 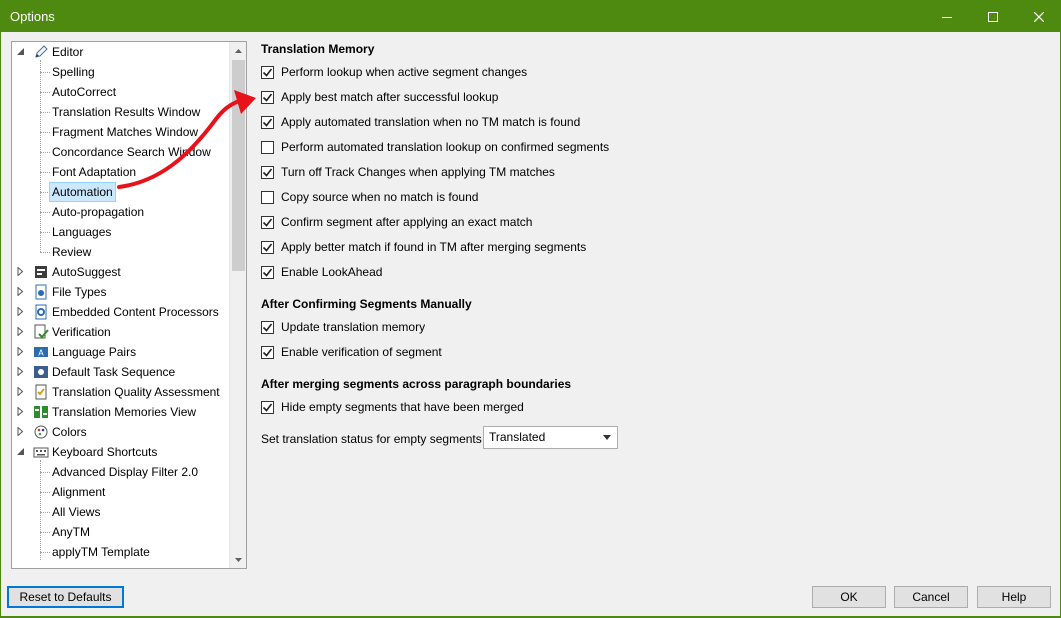 I want to click on file-types-icon, so click(x=41, y=292).